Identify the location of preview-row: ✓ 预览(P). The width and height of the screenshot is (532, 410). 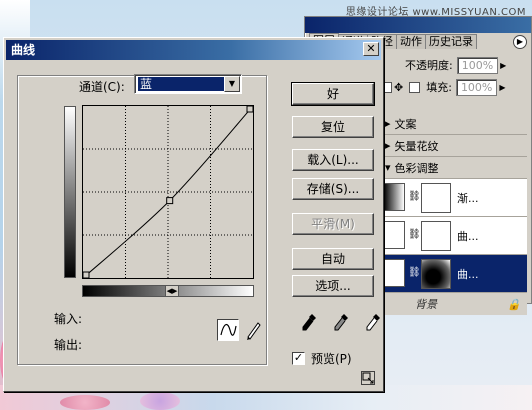
(322, 358).